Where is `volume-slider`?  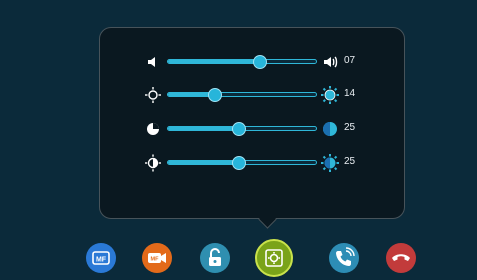 volume-slider is located at coordinates (242, 62).